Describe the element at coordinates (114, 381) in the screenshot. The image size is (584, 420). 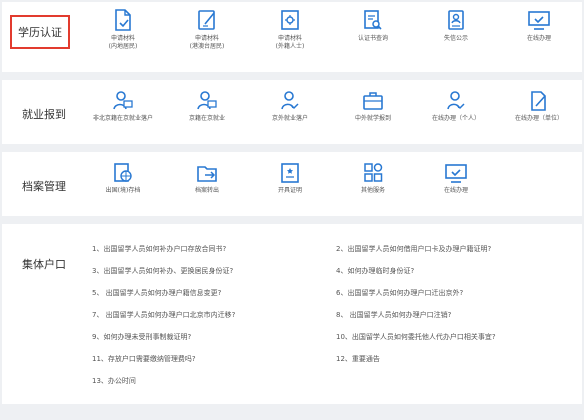
I see `faq-link: 13、办公时间` at that location.